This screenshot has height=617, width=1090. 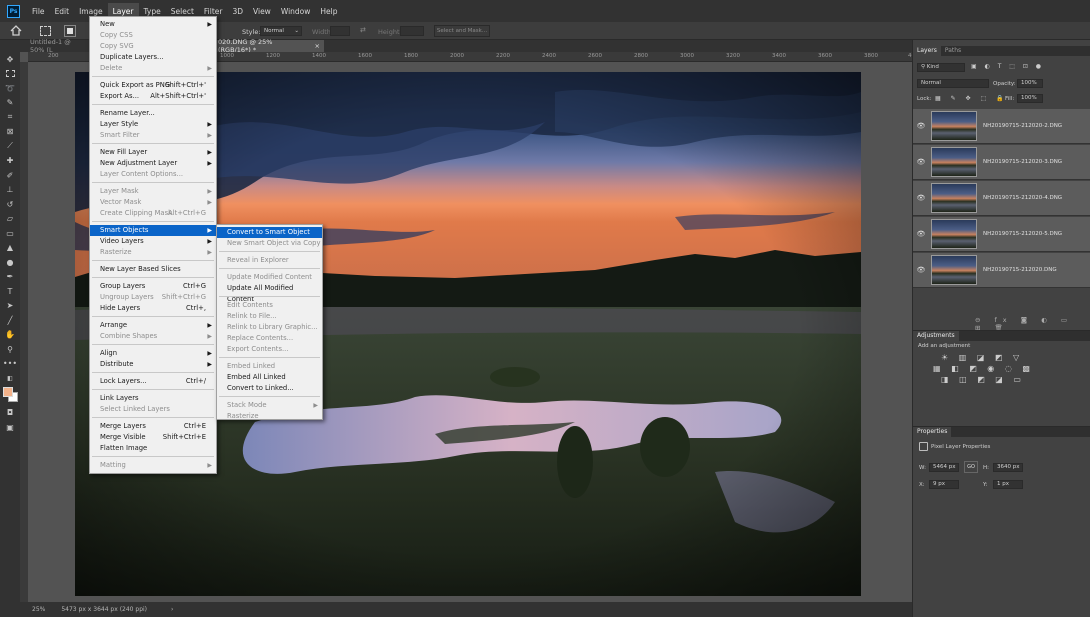 What do you see at coordinates (153, 269) in the screenshot?
I see `menu-item-new-layer-based-slices: New Layer Based Slices` at bounding box center [153, 269].